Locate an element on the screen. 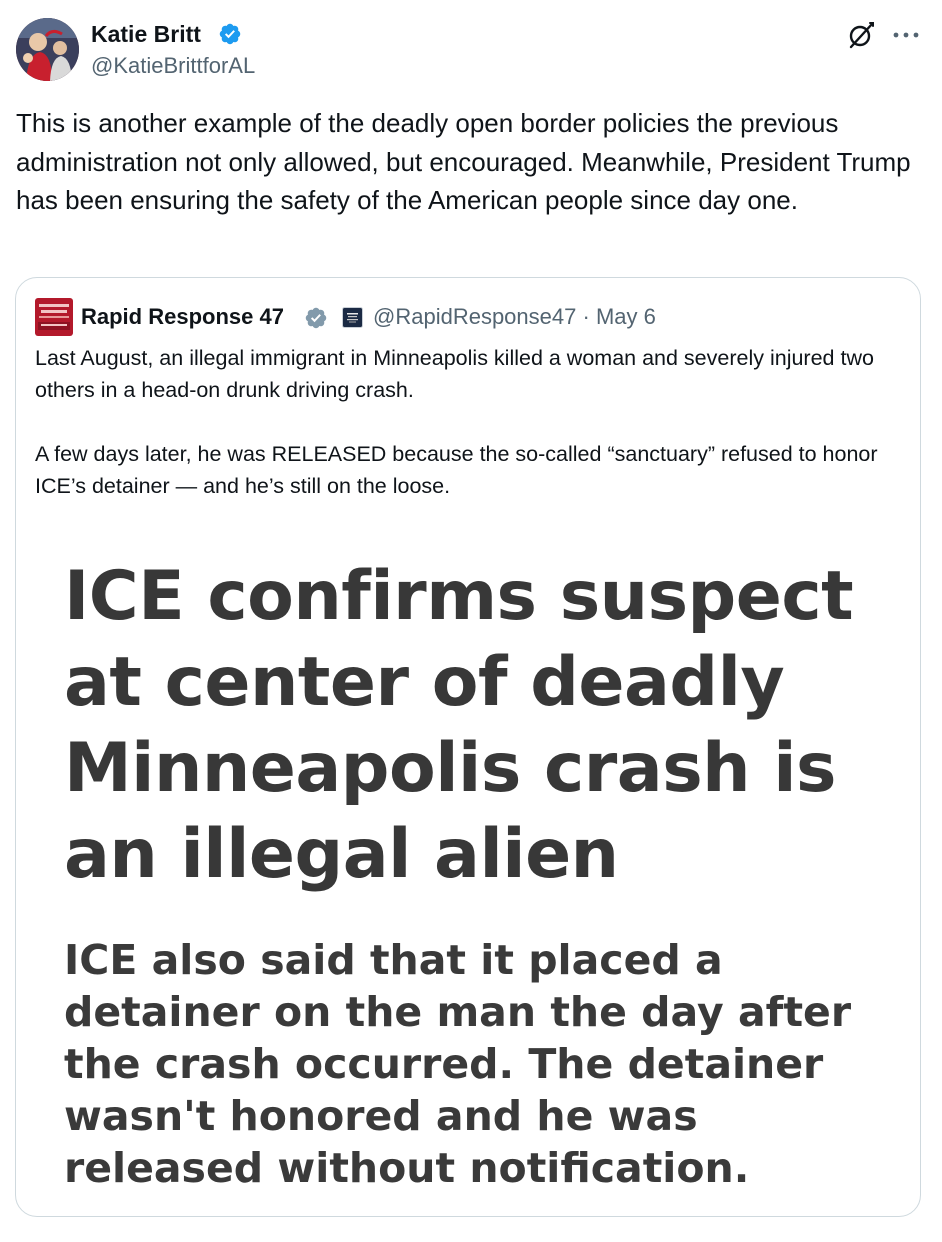 The height and width of the screenshot is (1242, 942). white-house-affiliate-badge-icon is located at coordinates (352, 317).